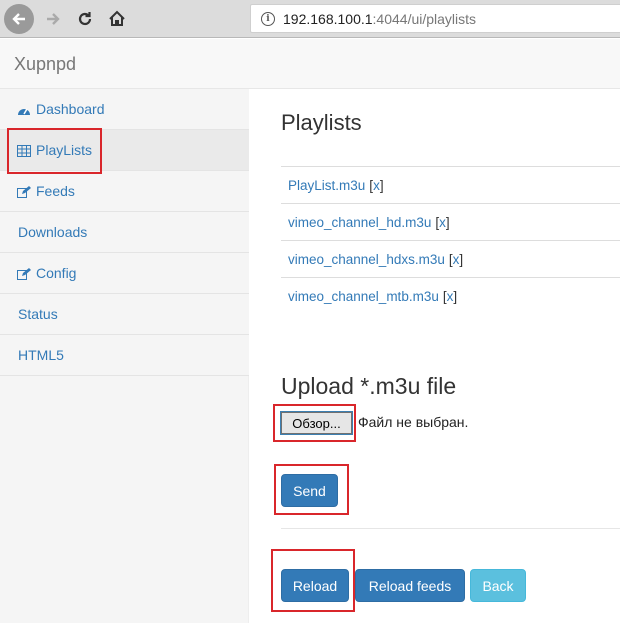  Describe the element at coordinates (310, 64) in the screenshot. I see `app-navbar: Xupnpd` at that location.